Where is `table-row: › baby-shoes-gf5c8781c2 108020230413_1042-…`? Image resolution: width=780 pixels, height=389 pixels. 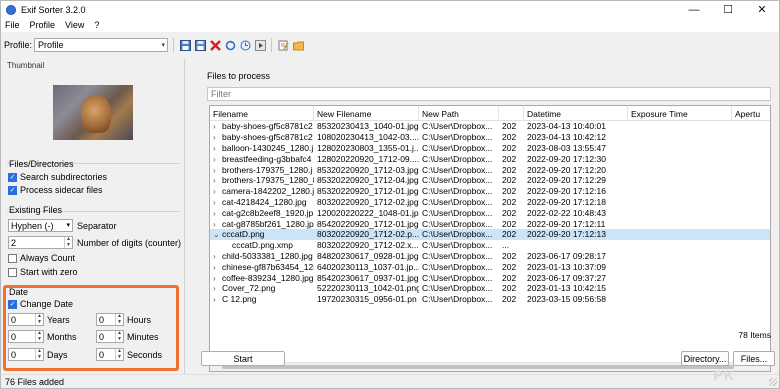
table-row: › baby-shoes-gf5c8781c2 108020230413_1042-… is located at coordinates (490, 137).